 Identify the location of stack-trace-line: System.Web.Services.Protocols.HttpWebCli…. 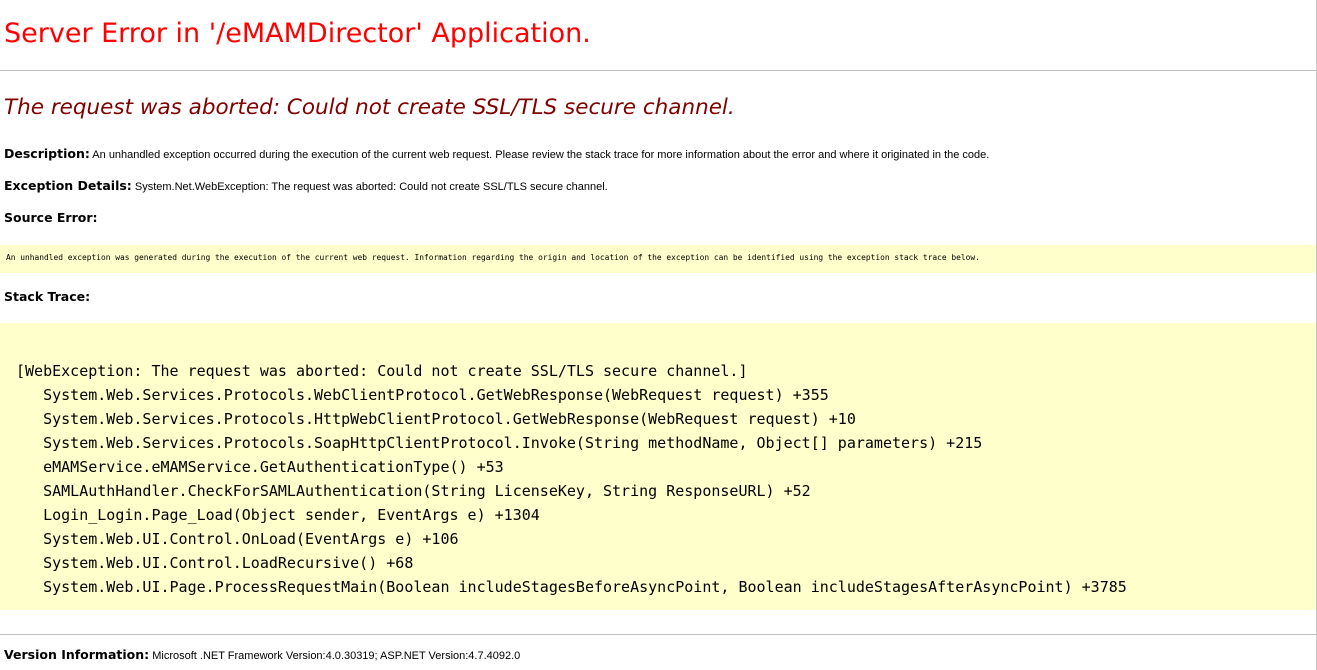
(436, 419).